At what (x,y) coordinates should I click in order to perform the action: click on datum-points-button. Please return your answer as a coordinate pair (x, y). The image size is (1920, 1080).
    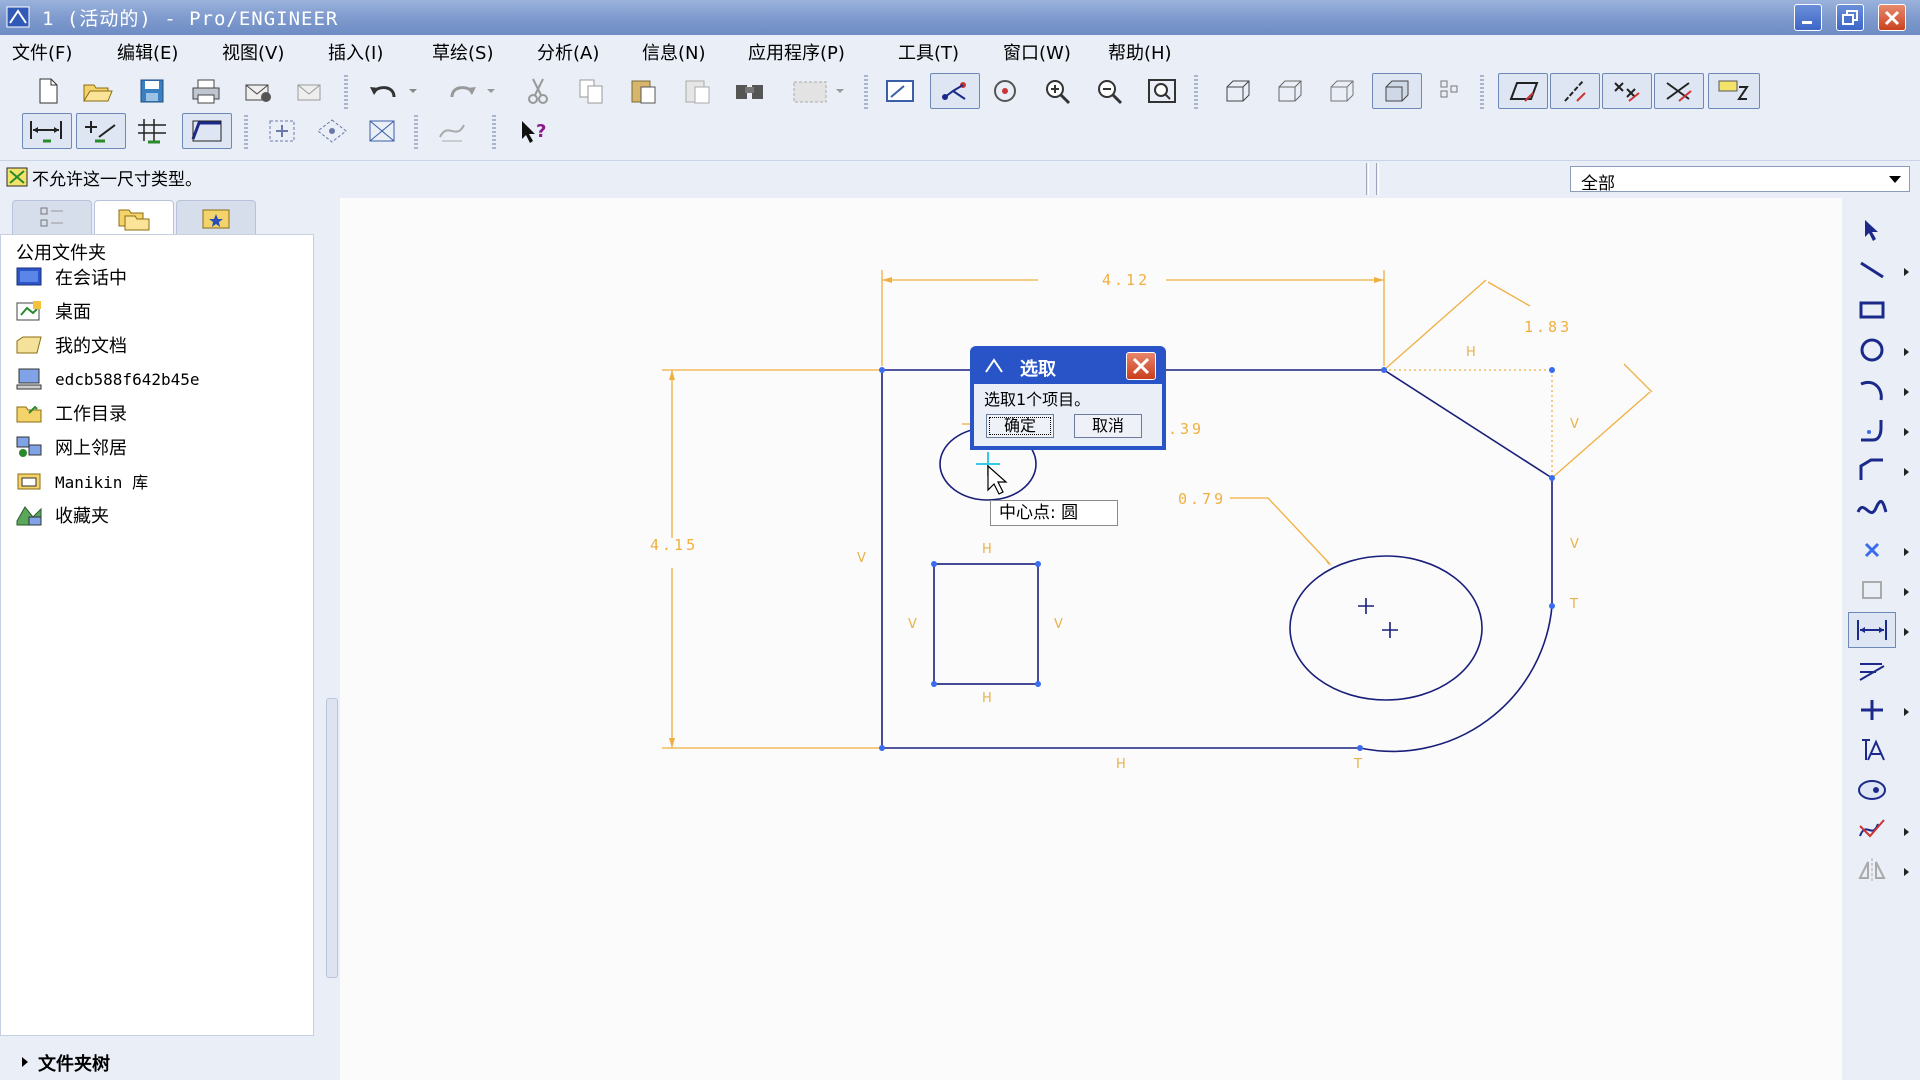
    Looking at the image, I should click on (1627, 91).